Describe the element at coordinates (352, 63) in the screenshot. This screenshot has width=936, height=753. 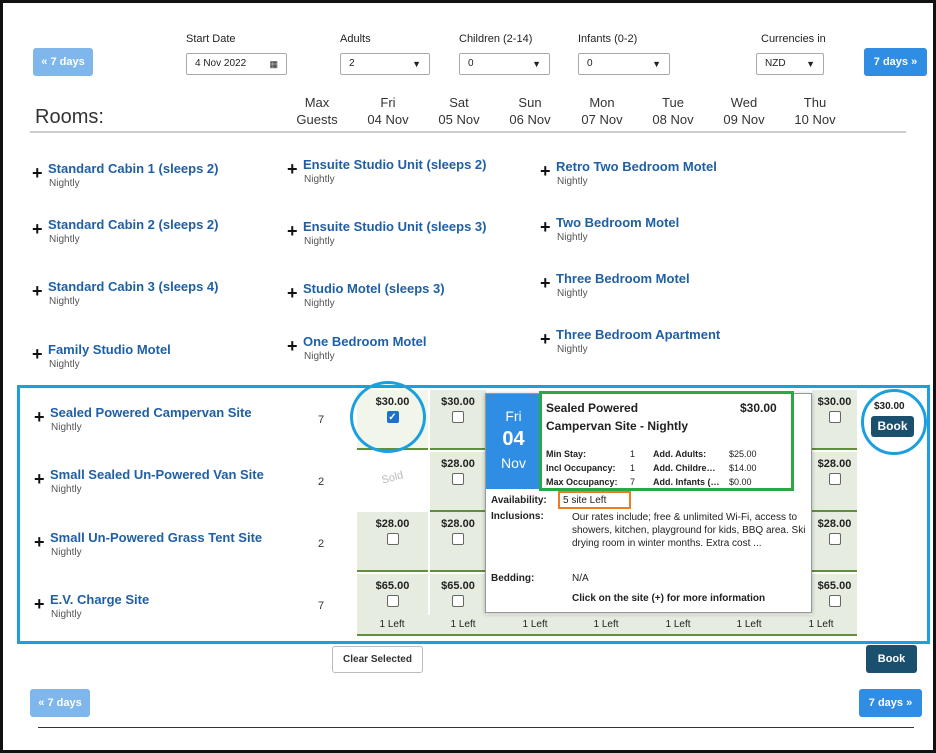
I see `adults-value: 2` at that location.